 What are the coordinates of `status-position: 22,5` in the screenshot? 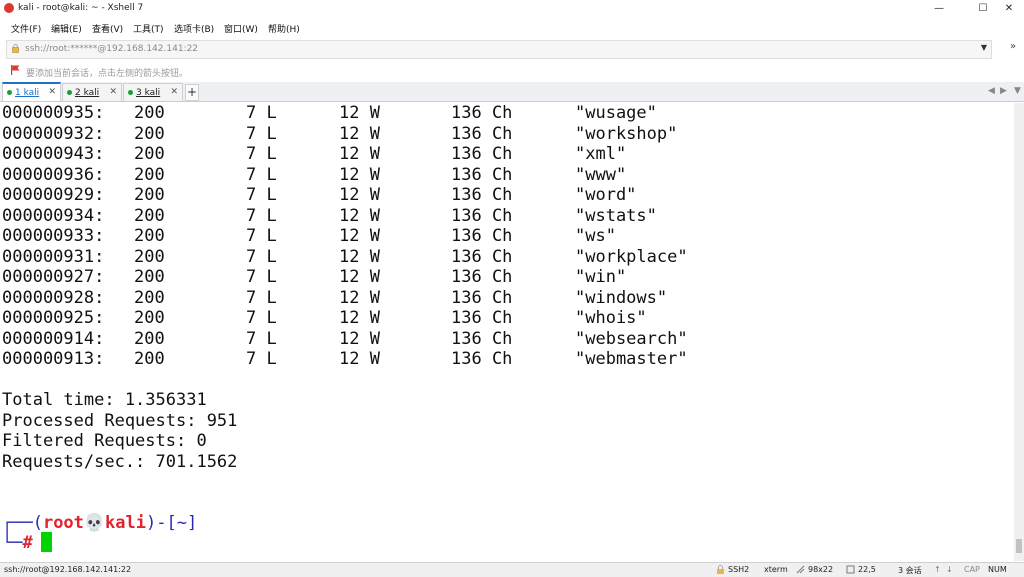 It's located at (867, 569).